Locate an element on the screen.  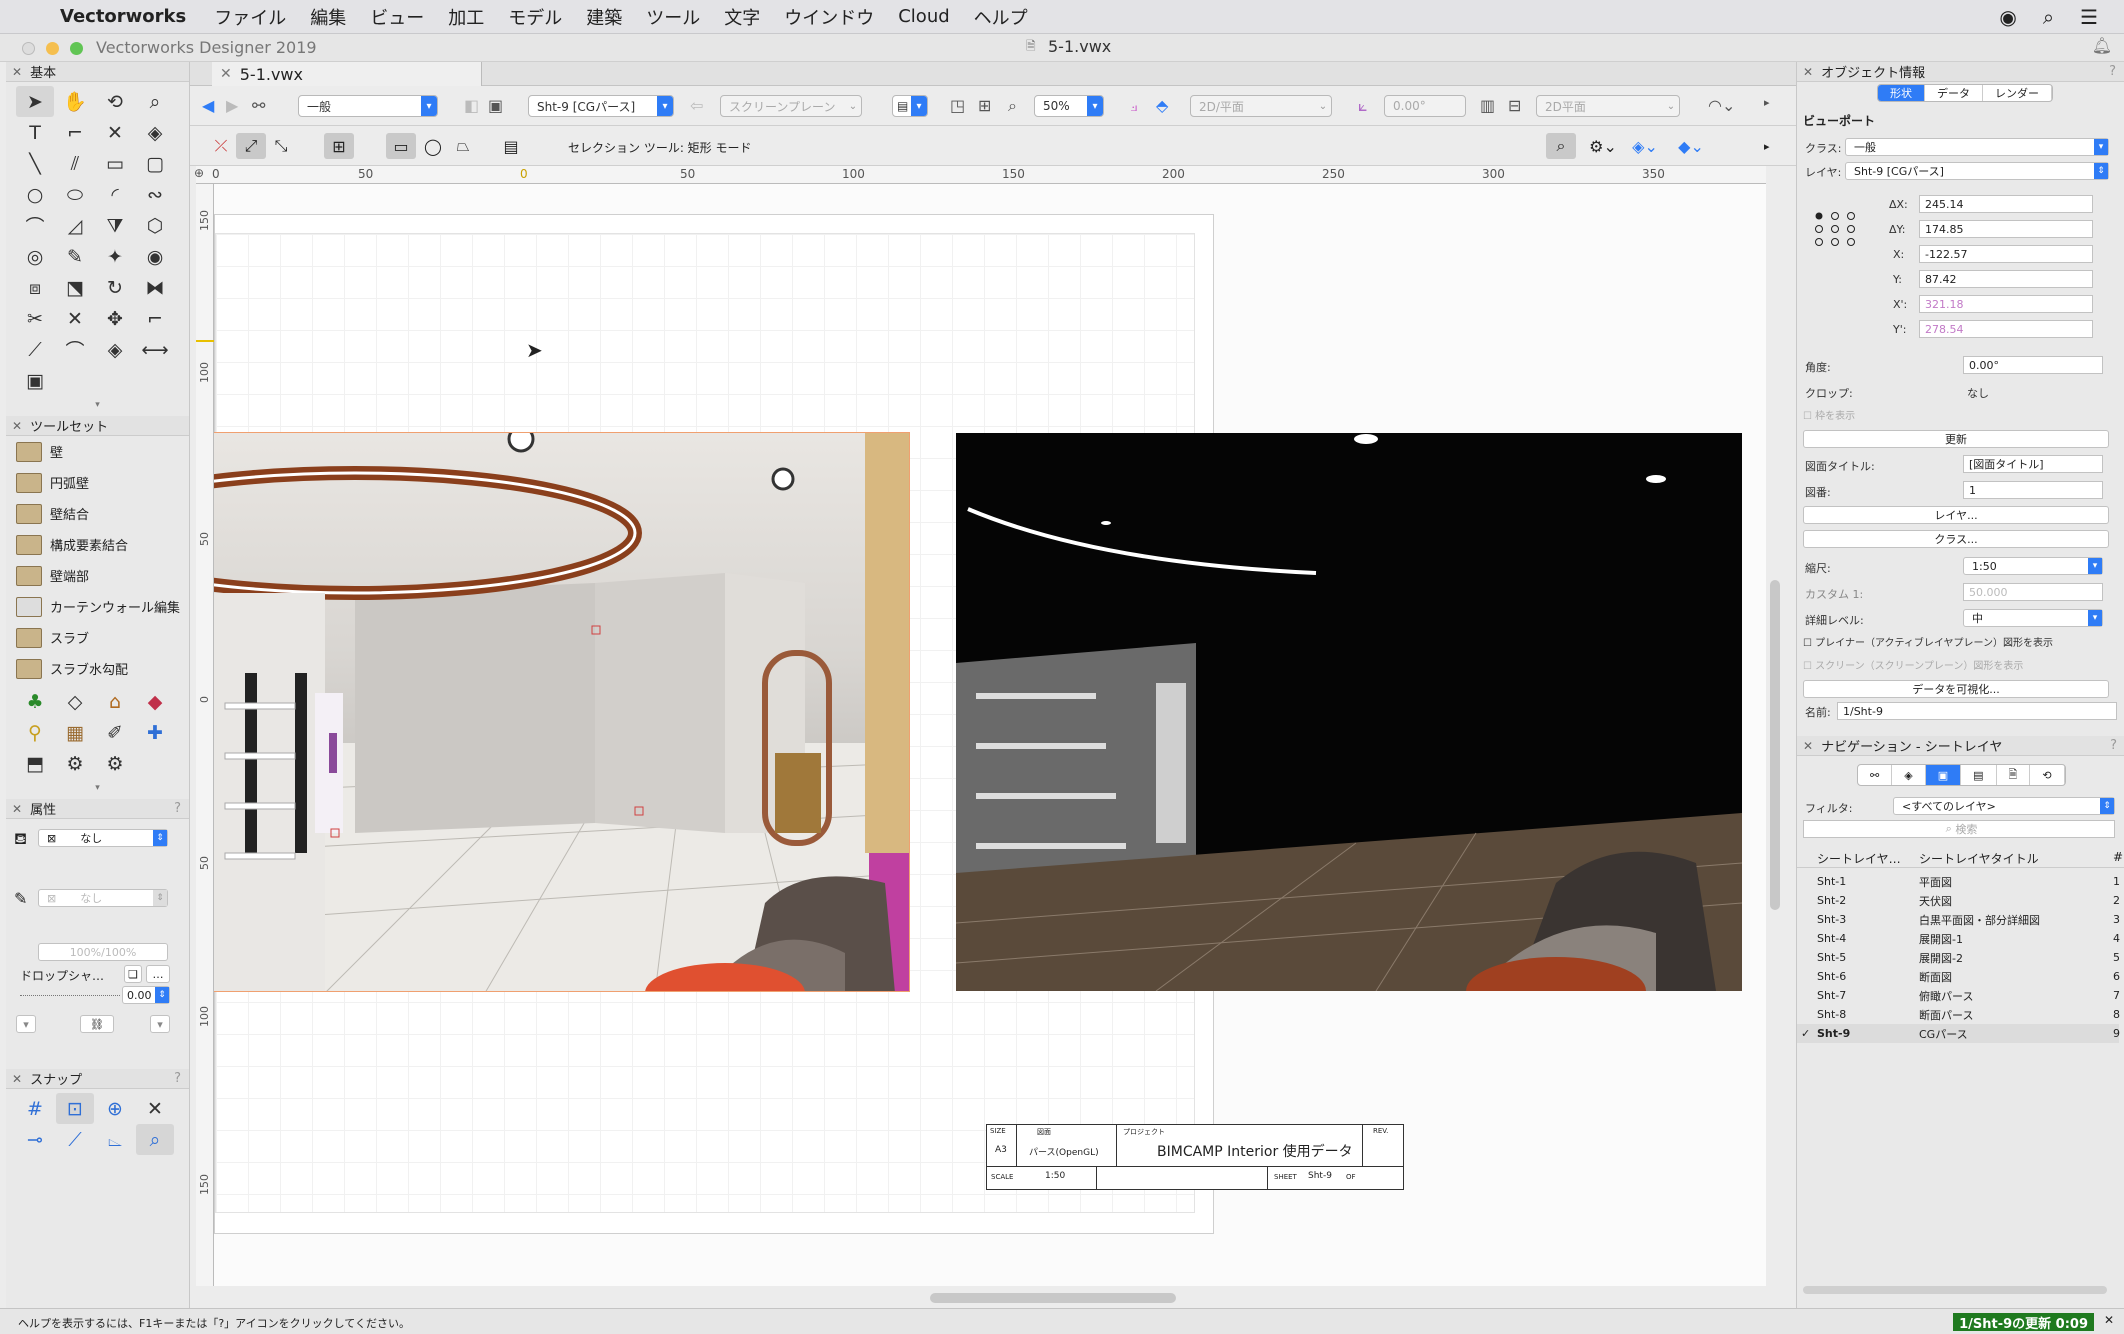
planar-objects-checkbox: ☐ プレイナー（アクティブレイヤプレーン）図形を表示 is located at coordinates (1928, 641).